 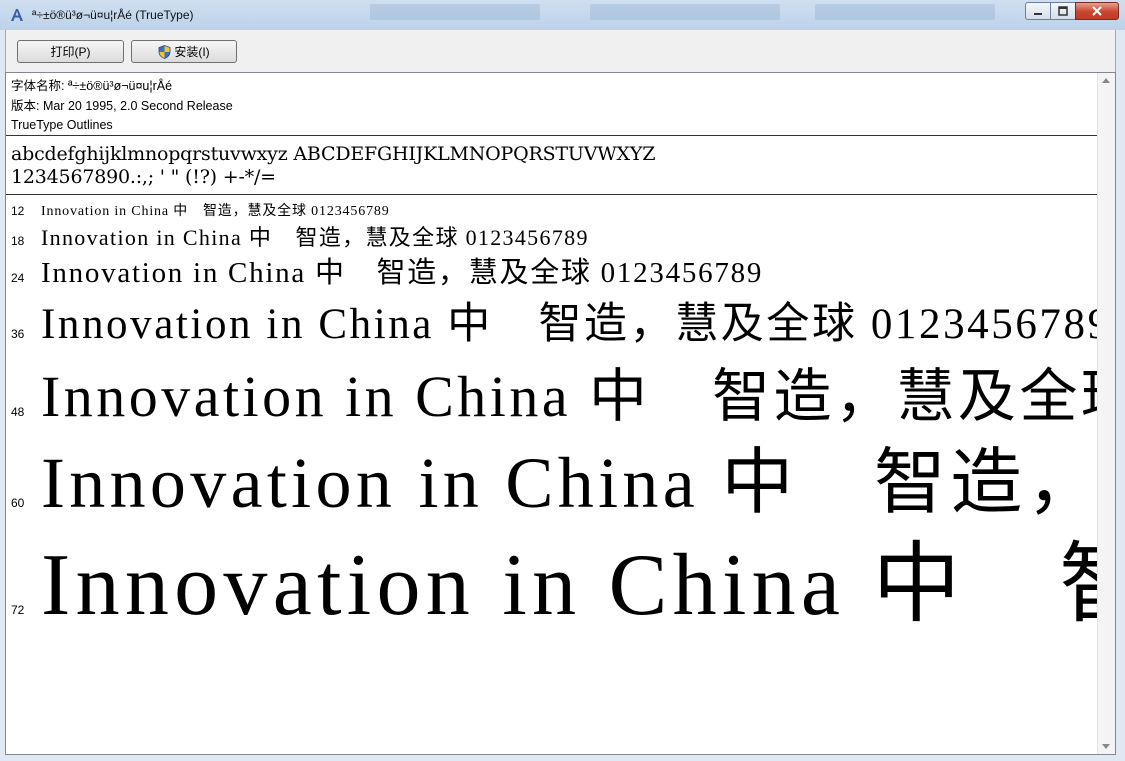 I want to click on install-button: 安装(I), so click(x=184, y=51).